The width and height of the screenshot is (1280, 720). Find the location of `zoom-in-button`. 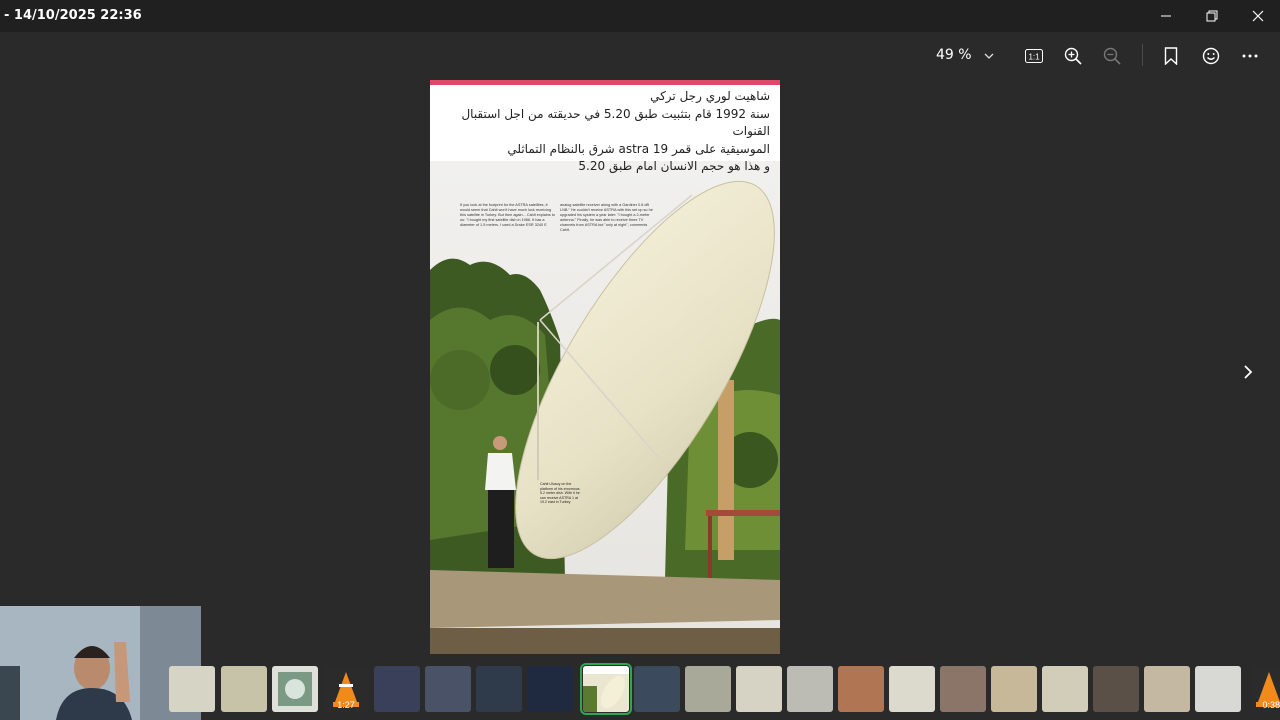

zoom-in-button is located at coordinates (1073, 56).